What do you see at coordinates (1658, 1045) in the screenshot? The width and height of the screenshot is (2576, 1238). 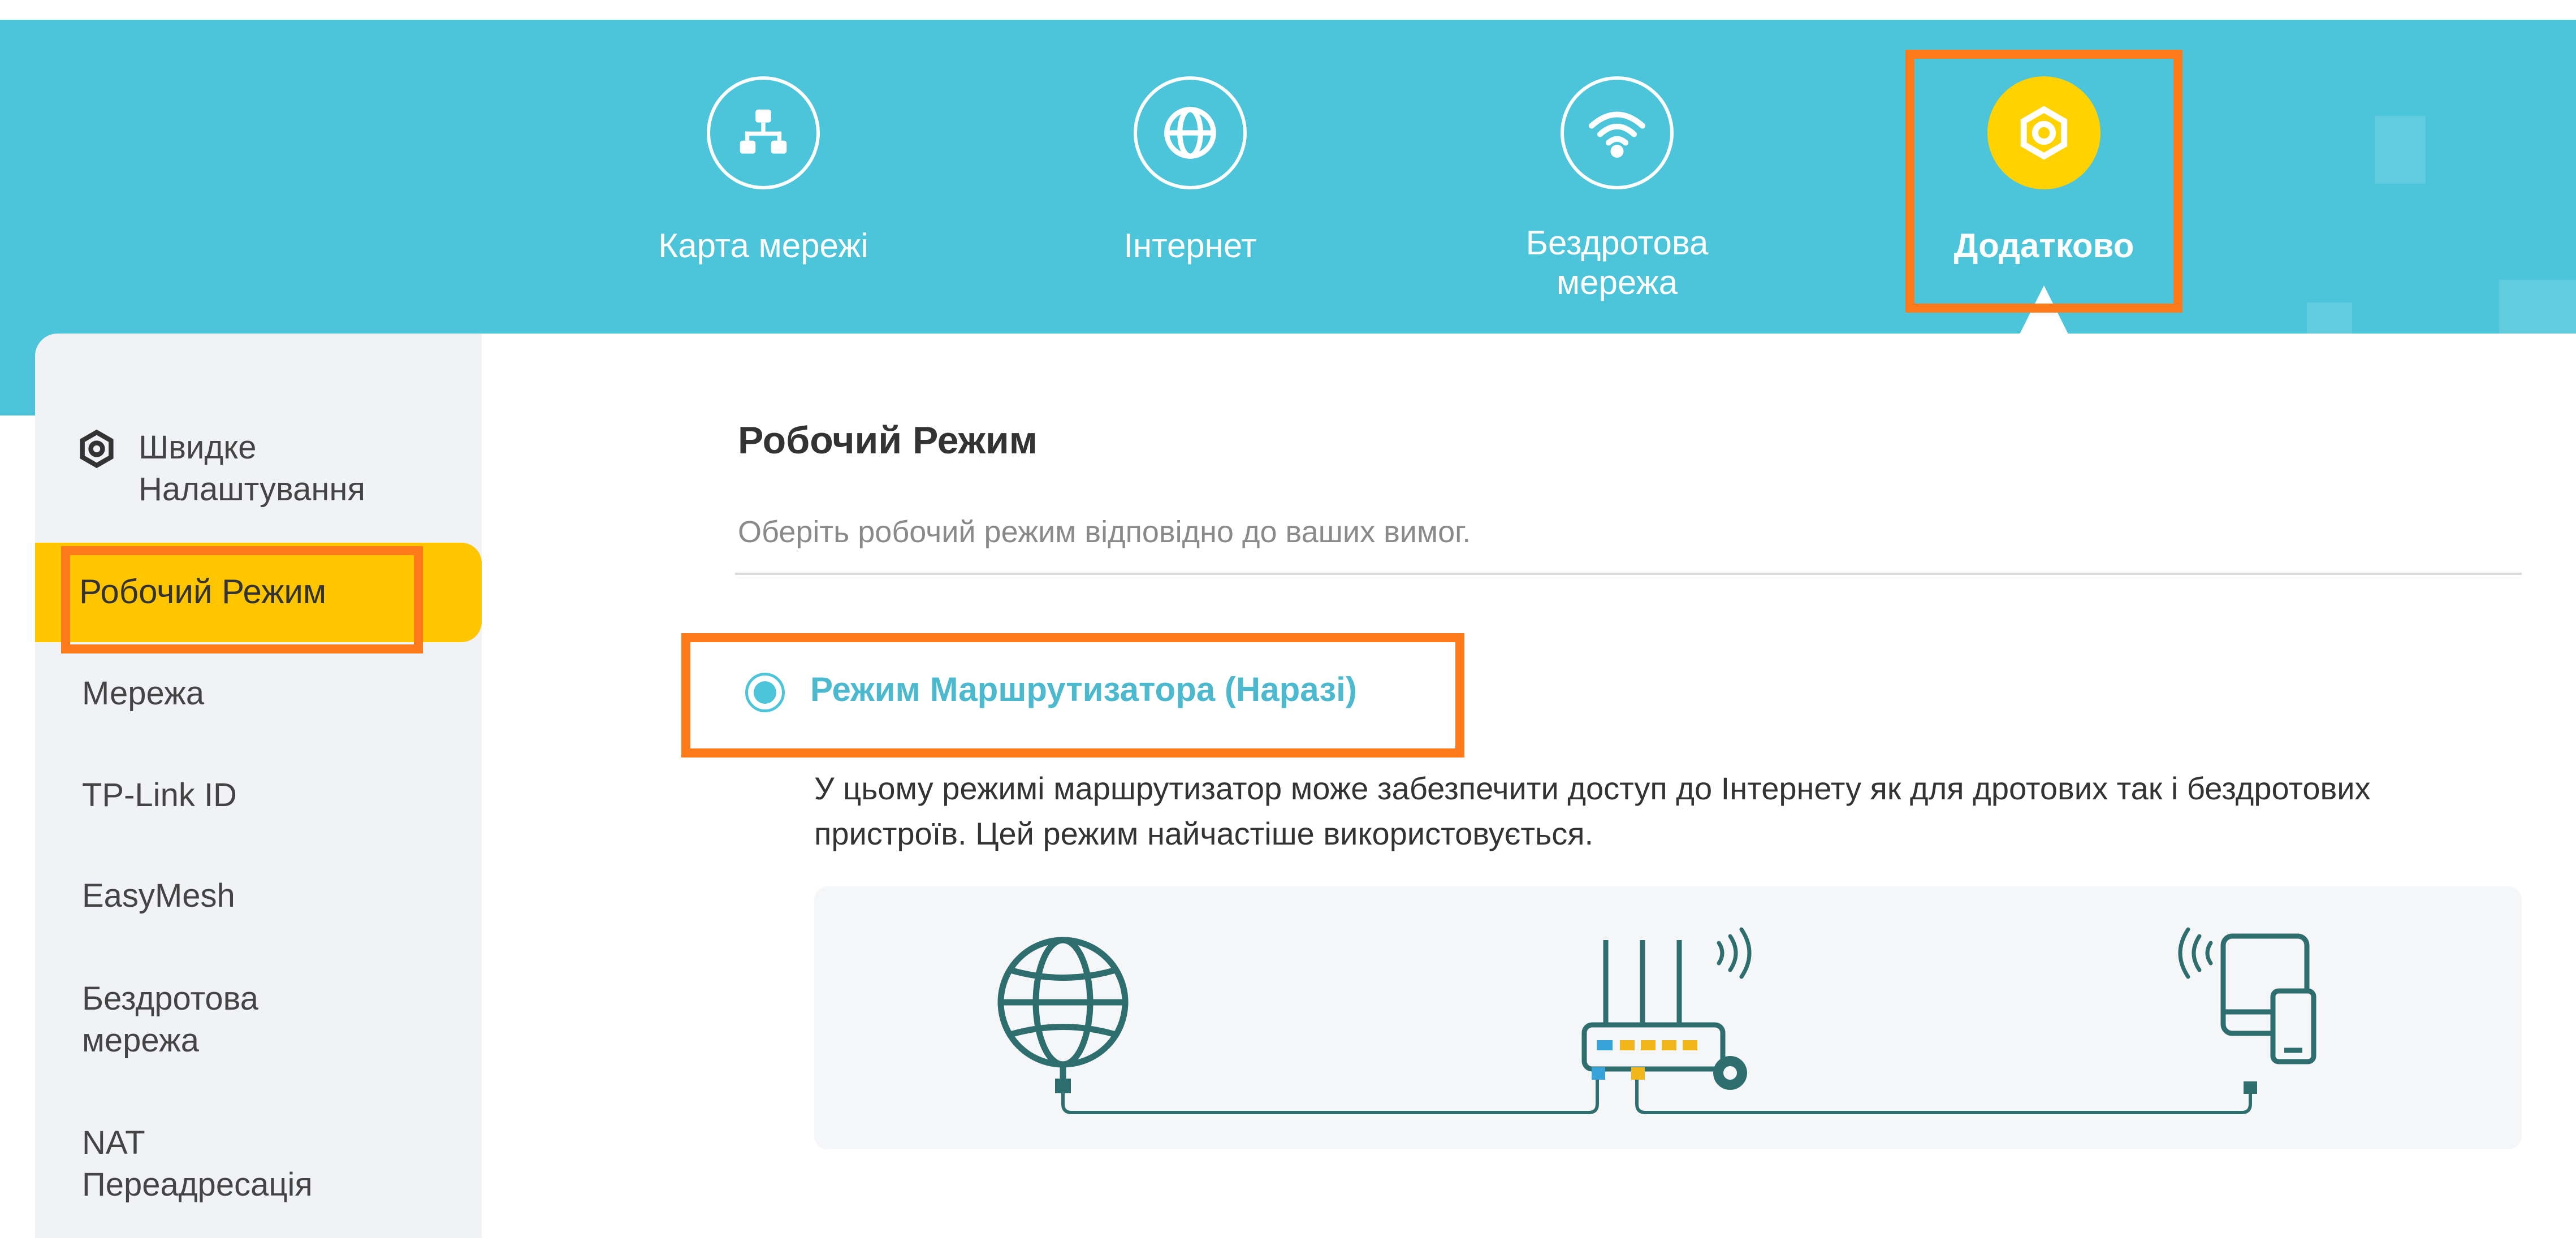 I see `router-ports` at bounding box center [1658, 1045].